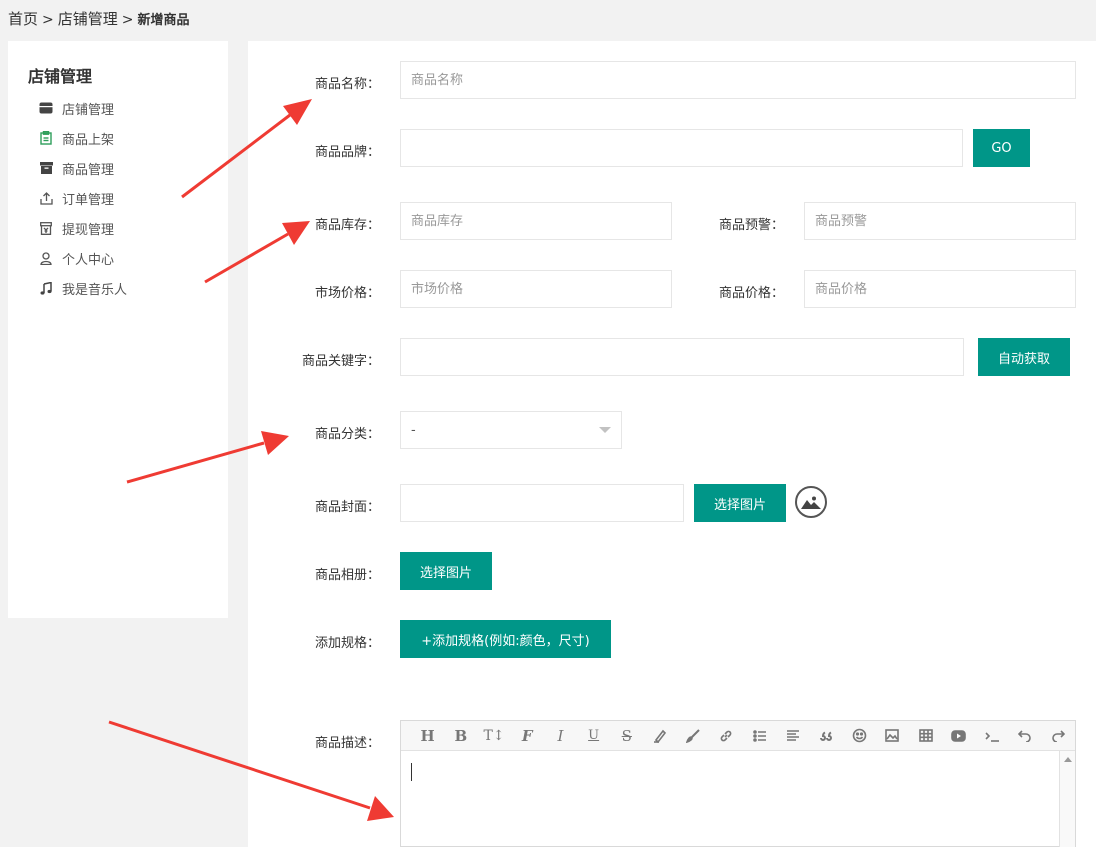  What do you see at coordinates (88, 19) in the screenshot?
I see `breadcrumb-shop: 店铺管理` at bounding box center [88, 19].